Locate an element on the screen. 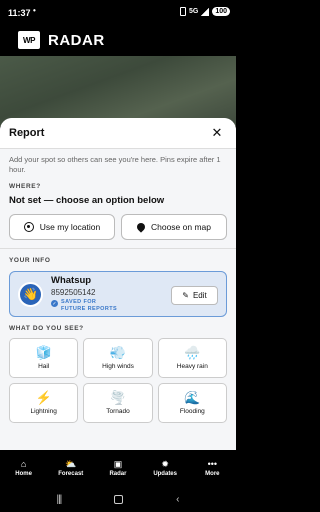 The height and width of the screenshot is (512, 320). option-tornado: 🌪️ Tornado is located at coordinates (118, 403).